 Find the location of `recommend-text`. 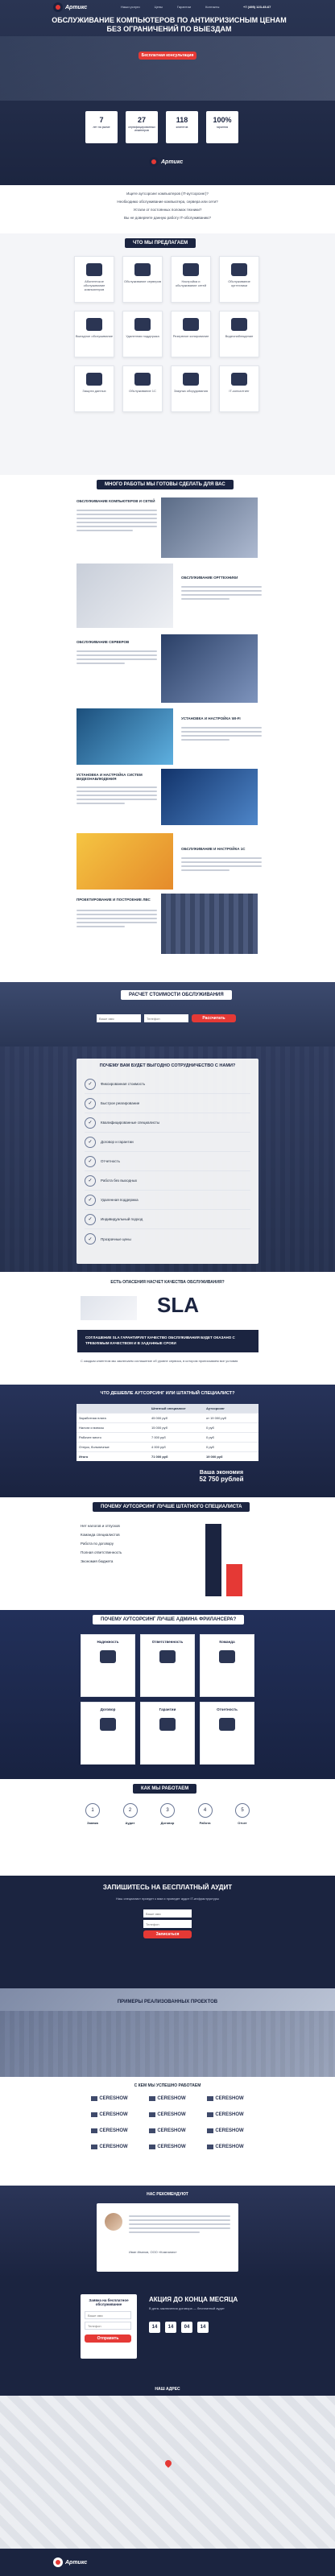

recommend-text is located at coordinates (179, 2224).